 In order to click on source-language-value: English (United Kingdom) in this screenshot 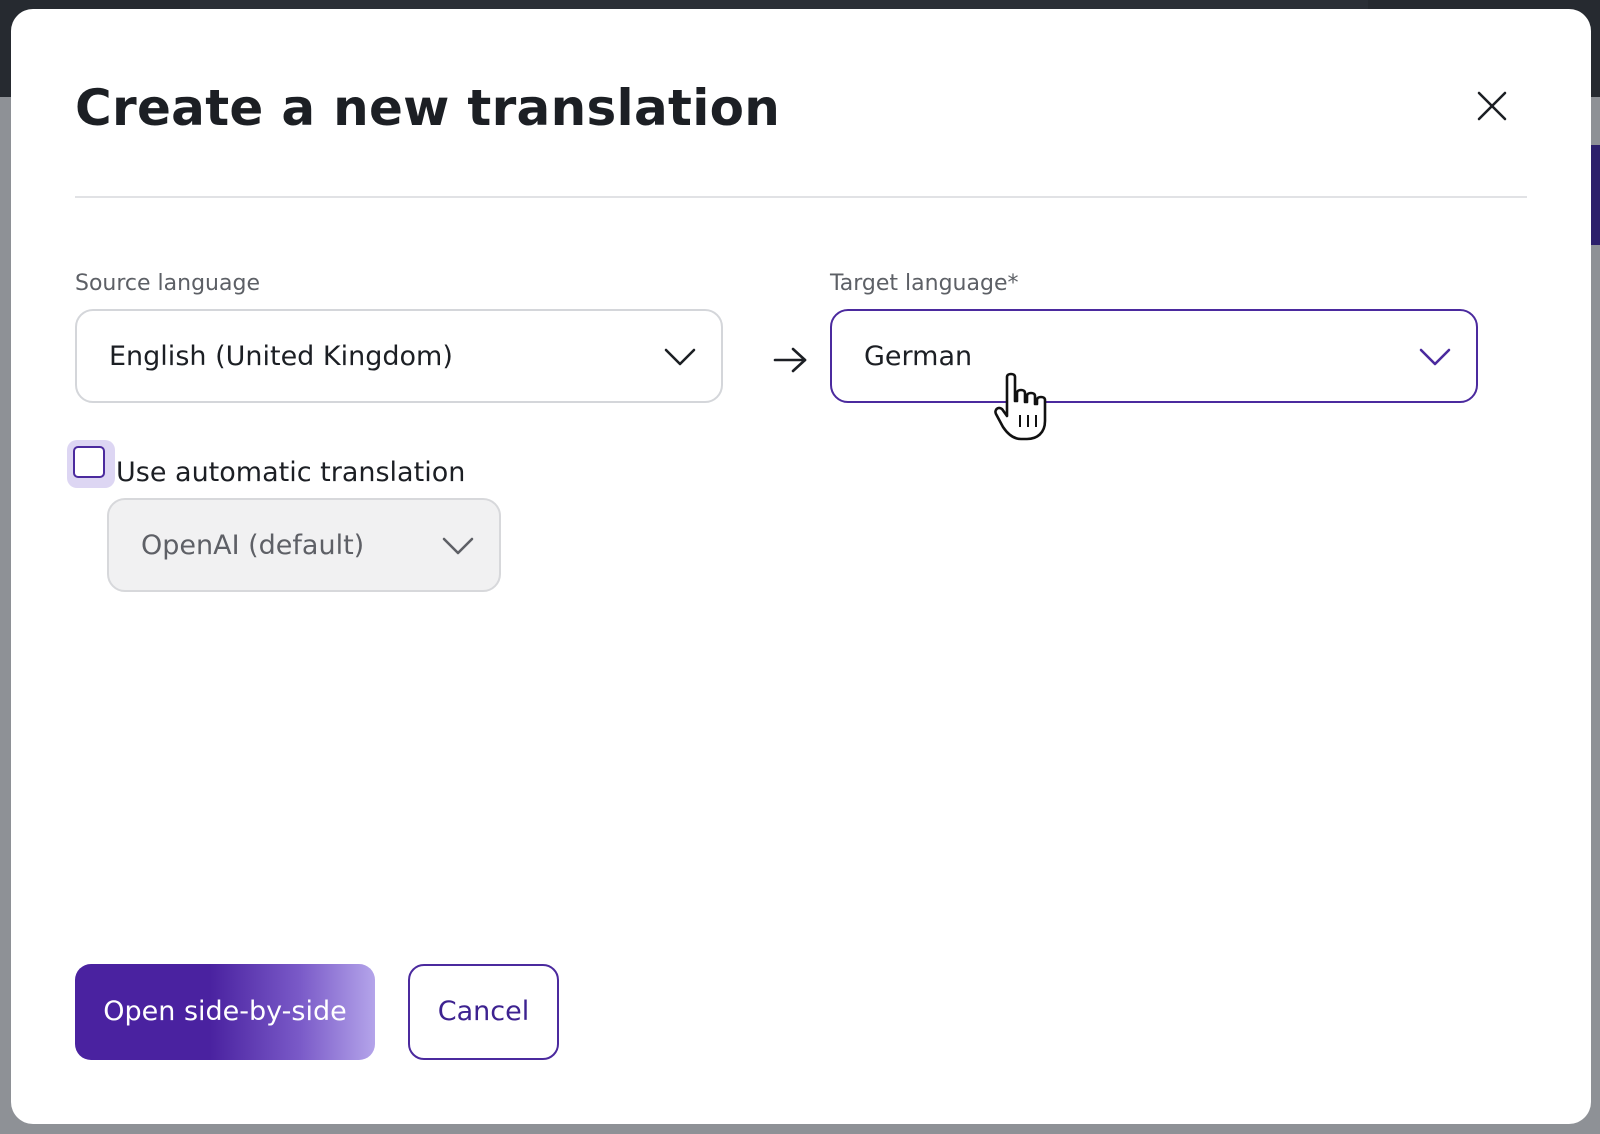, I will do `click(281, 356)`.